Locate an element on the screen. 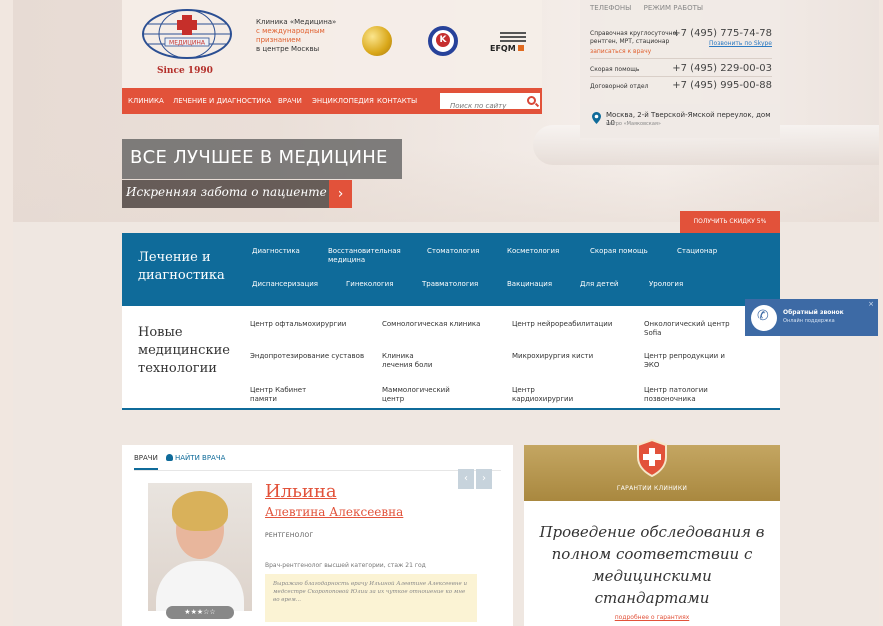 This screenshot has width=883, height=626. logo-since-text: Since 1990 is located at coordinates (185, 71).